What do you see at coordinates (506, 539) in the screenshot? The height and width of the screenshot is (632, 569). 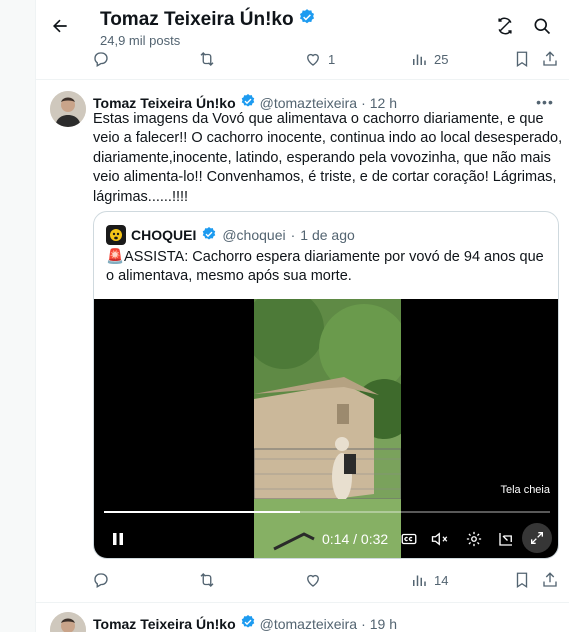 I see `pip-icon` at bounding box center [506, 539].